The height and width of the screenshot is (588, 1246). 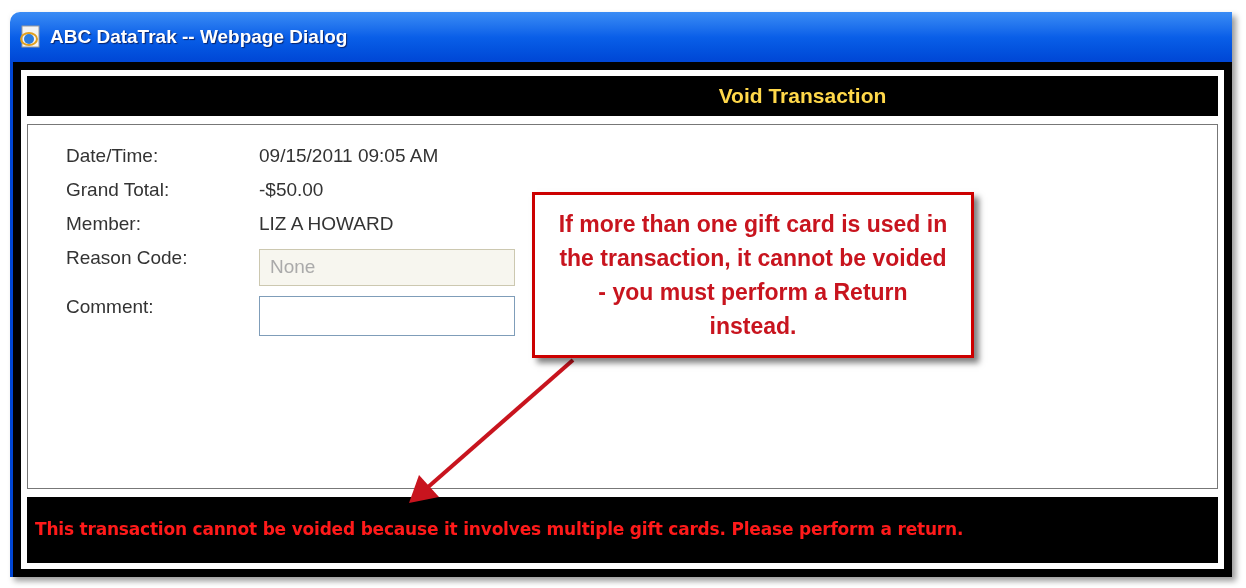 I want to click on error-message: This transaction cannot be voided because it involves multiple gift cards. Please perform a return., so click(x=499, y=530).